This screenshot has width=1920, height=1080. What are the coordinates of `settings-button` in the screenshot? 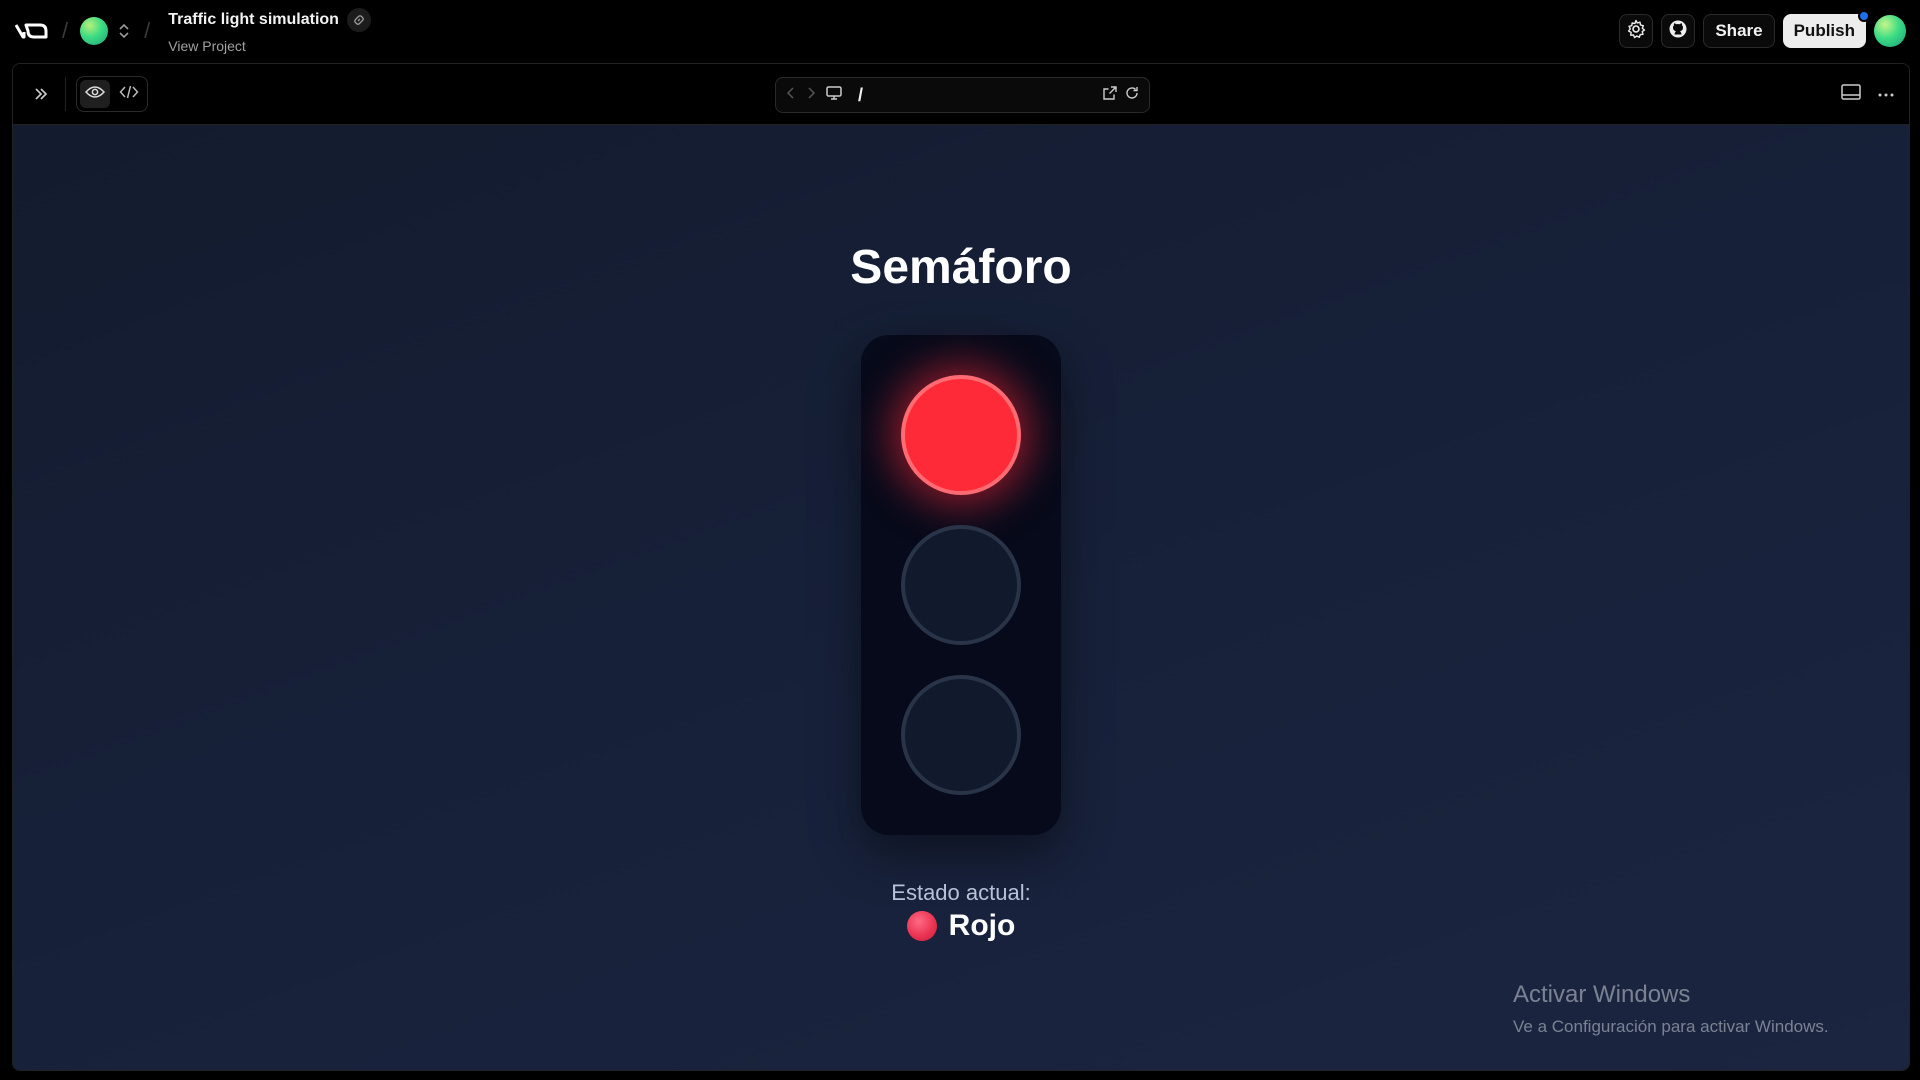 It's located at (1636, 31).